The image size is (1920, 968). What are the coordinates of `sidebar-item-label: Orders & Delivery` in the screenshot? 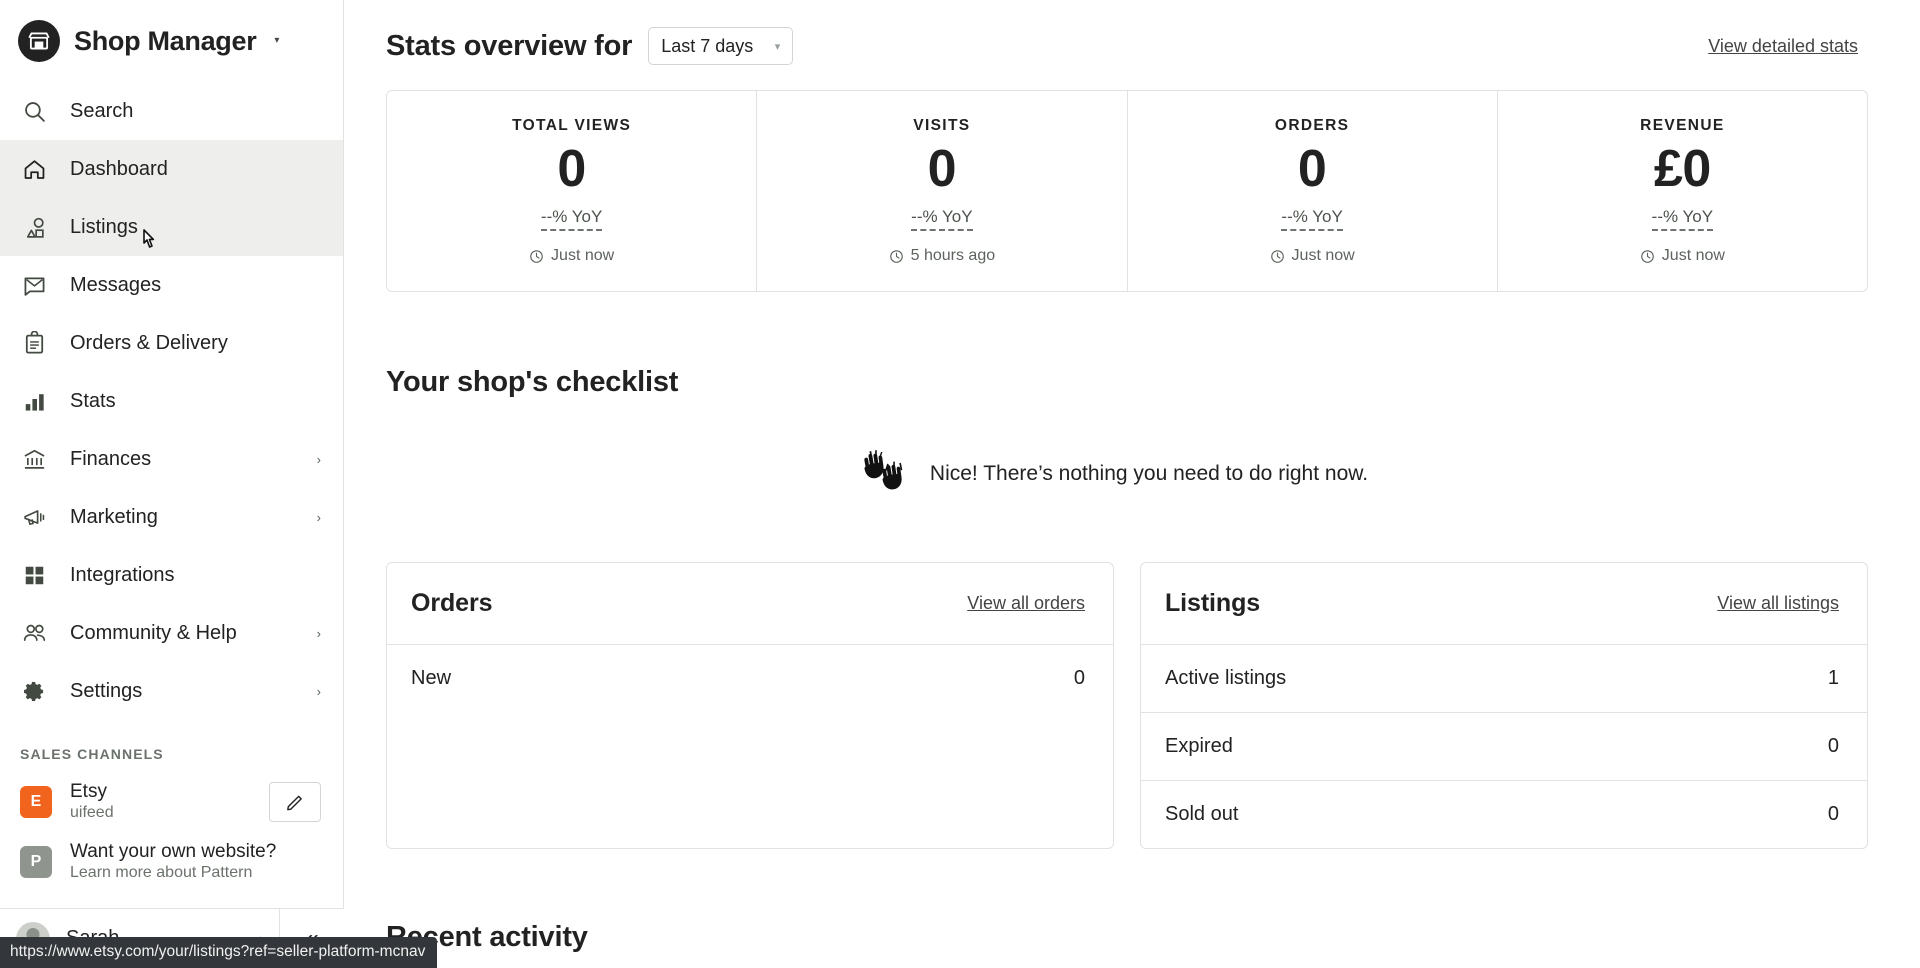 It's located at (149, 342).